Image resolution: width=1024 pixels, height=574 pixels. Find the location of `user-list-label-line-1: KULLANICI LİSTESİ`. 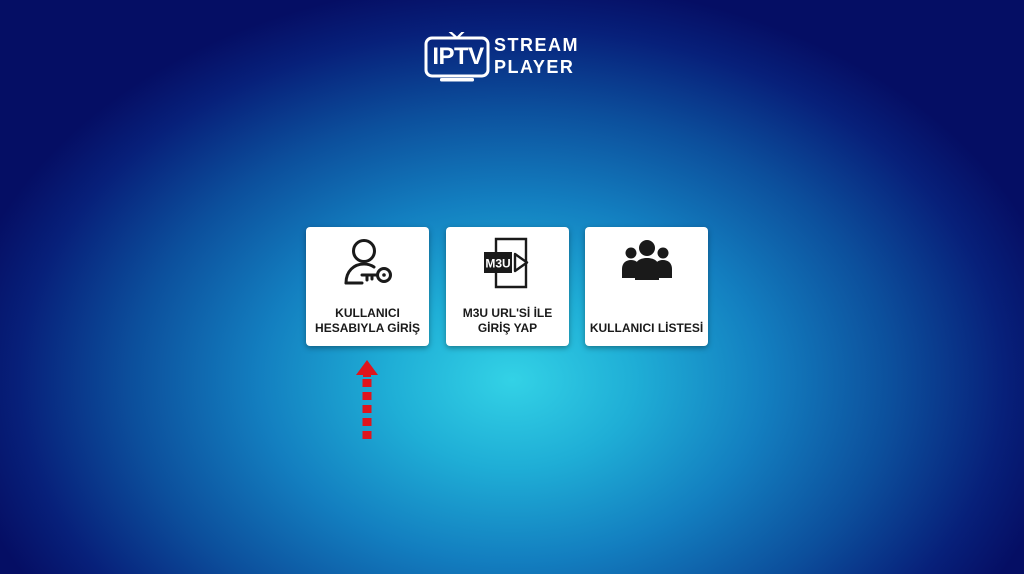

user-list-label-line-1: KULLANICI LİSTESİ is located at coordinates (646, 328).